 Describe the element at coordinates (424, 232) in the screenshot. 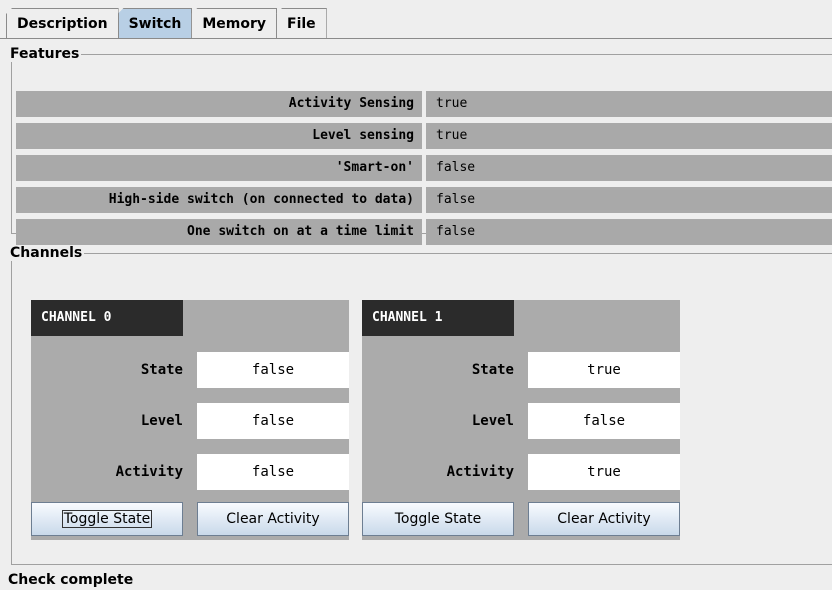

I see `feature-row: One switch on at a time limit false` at that location.